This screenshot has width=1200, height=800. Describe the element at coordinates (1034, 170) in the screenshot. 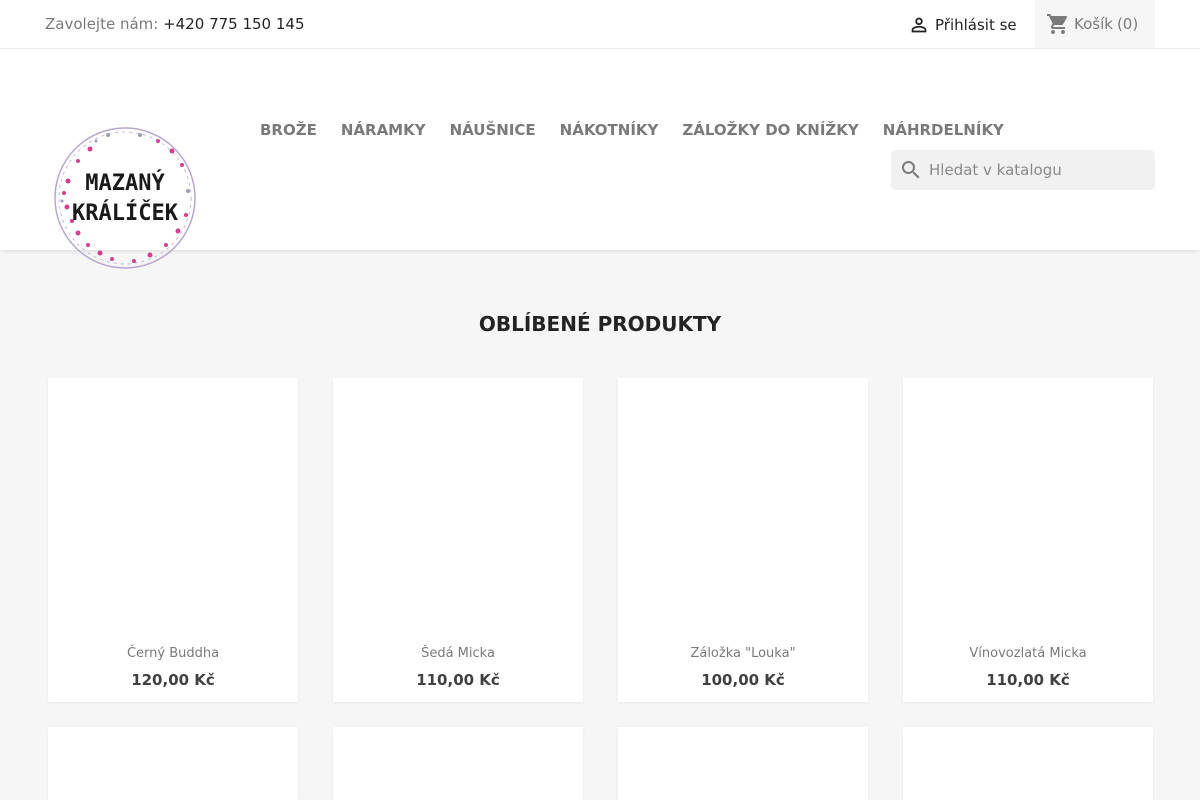

I see `search-input` at that location.